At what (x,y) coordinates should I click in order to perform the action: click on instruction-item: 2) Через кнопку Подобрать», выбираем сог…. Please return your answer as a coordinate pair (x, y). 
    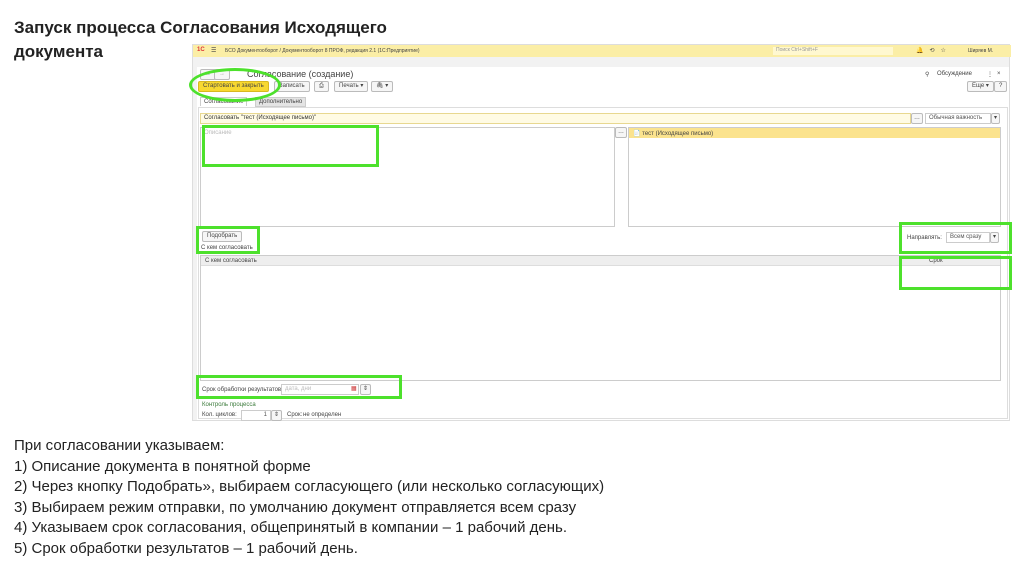
    Looking at the image, I should click on (309, 486).